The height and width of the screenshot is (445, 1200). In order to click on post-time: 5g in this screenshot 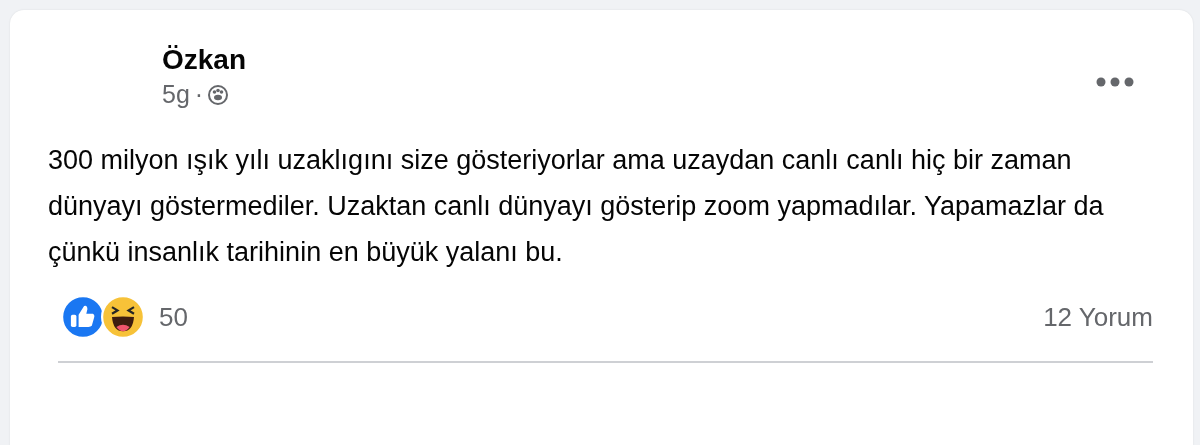, I will do `click(176, 94)`.